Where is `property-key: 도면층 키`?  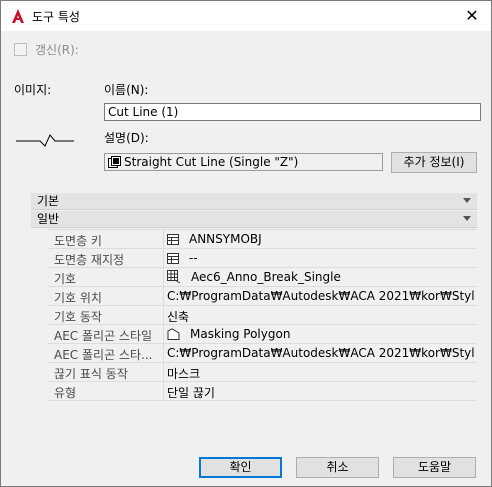 property-key: 도면층 키 is located at coordinates (78, 241).